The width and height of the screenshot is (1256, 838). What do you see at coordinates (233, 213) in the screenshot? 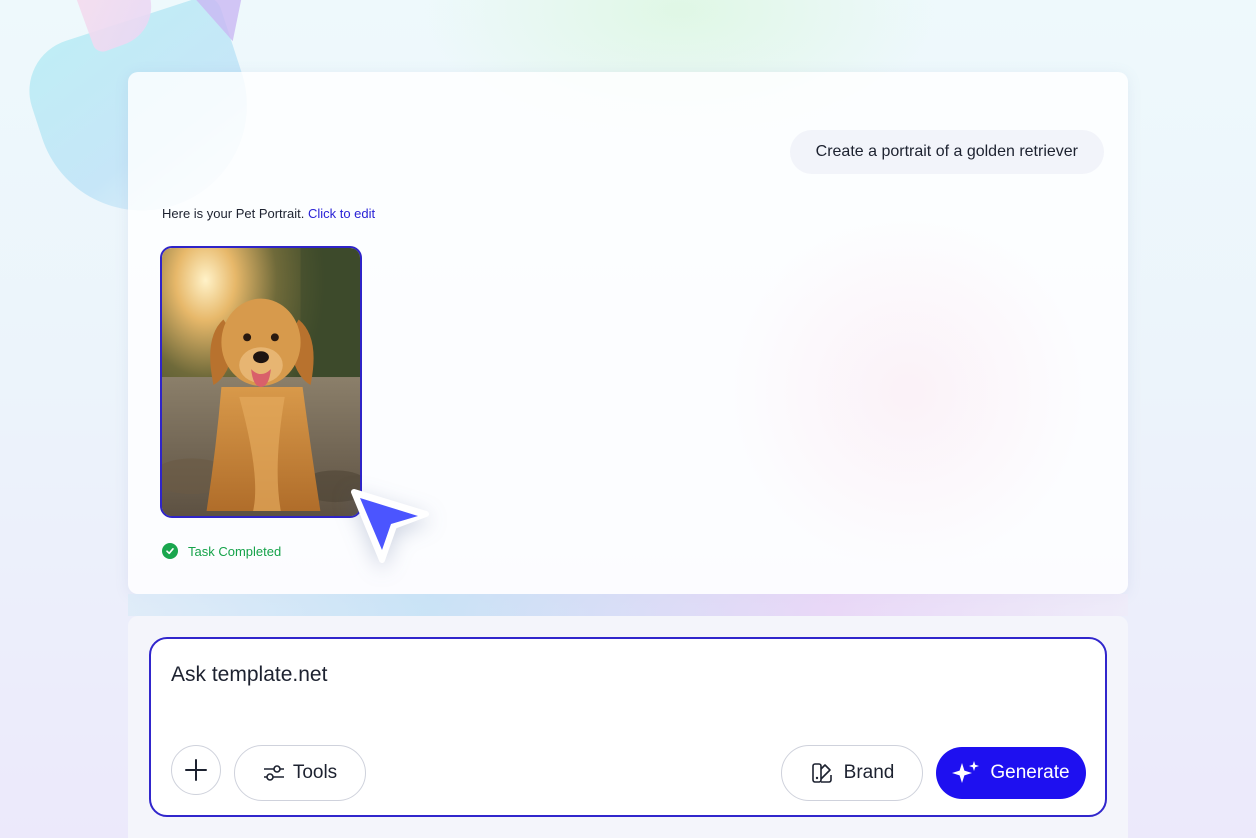
I see `assistant-message-text: Here is your Pet Portrait.` at bounding box center [233, 213].